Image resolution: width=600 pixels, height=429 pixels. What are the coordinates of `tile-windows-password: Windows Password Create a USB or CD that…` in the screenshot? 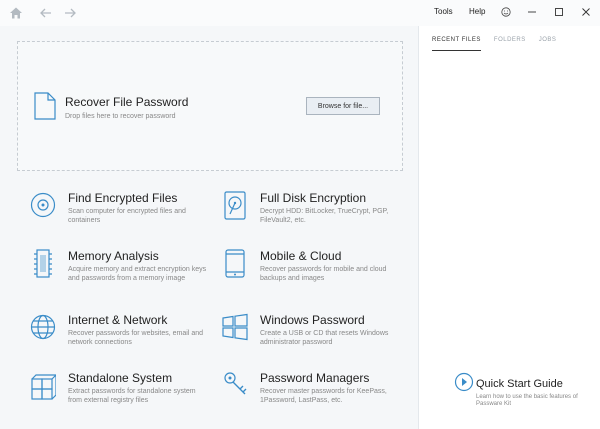 It's located at (312, 336).